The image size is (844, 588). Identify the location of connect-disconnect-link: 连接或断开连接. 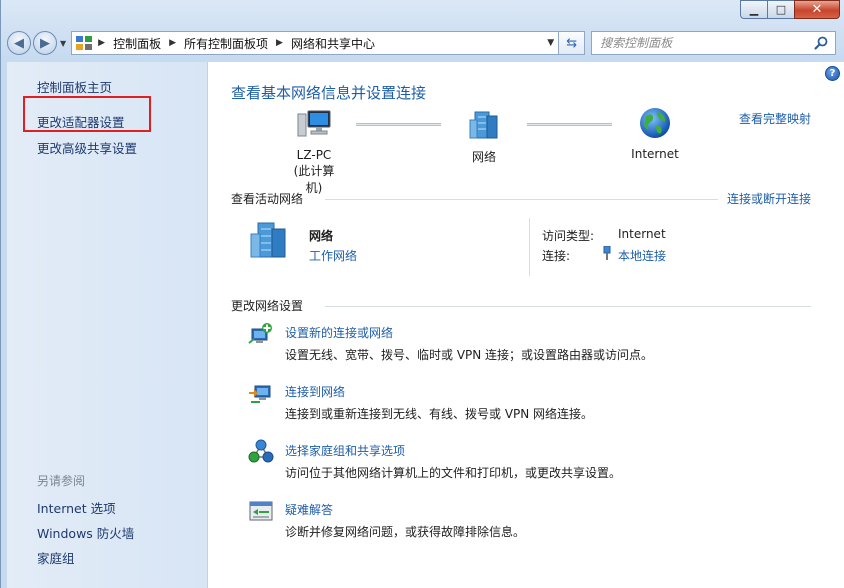
(769, 198).